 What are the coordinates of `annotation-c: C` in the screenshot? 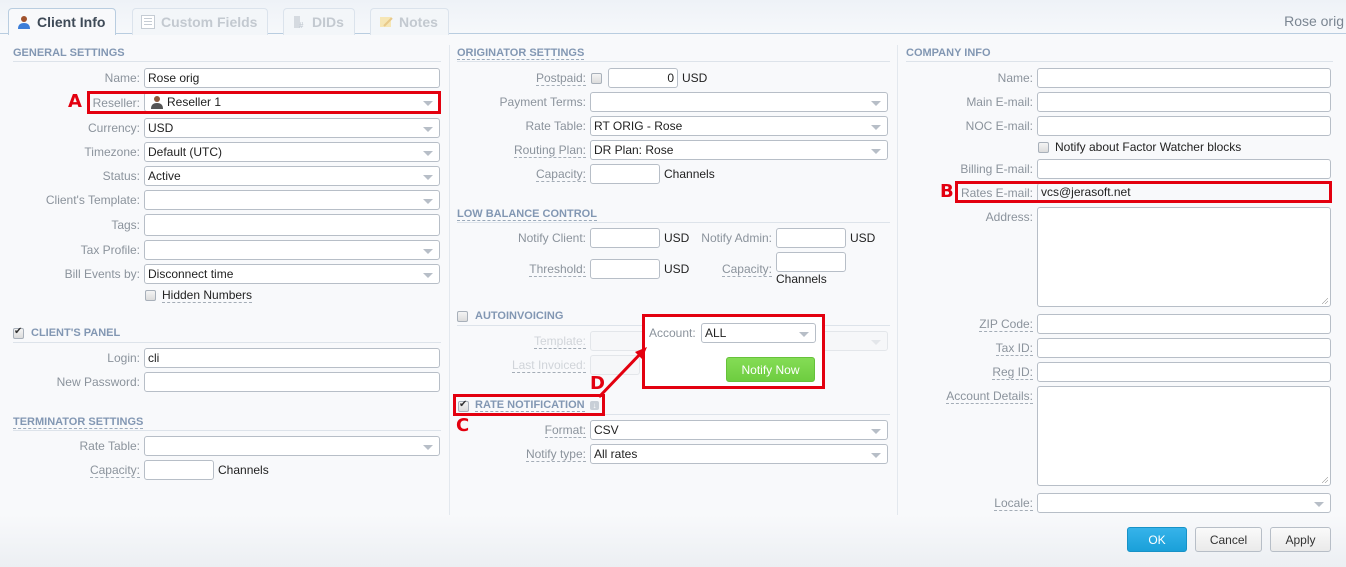 It's located at (463, 425).